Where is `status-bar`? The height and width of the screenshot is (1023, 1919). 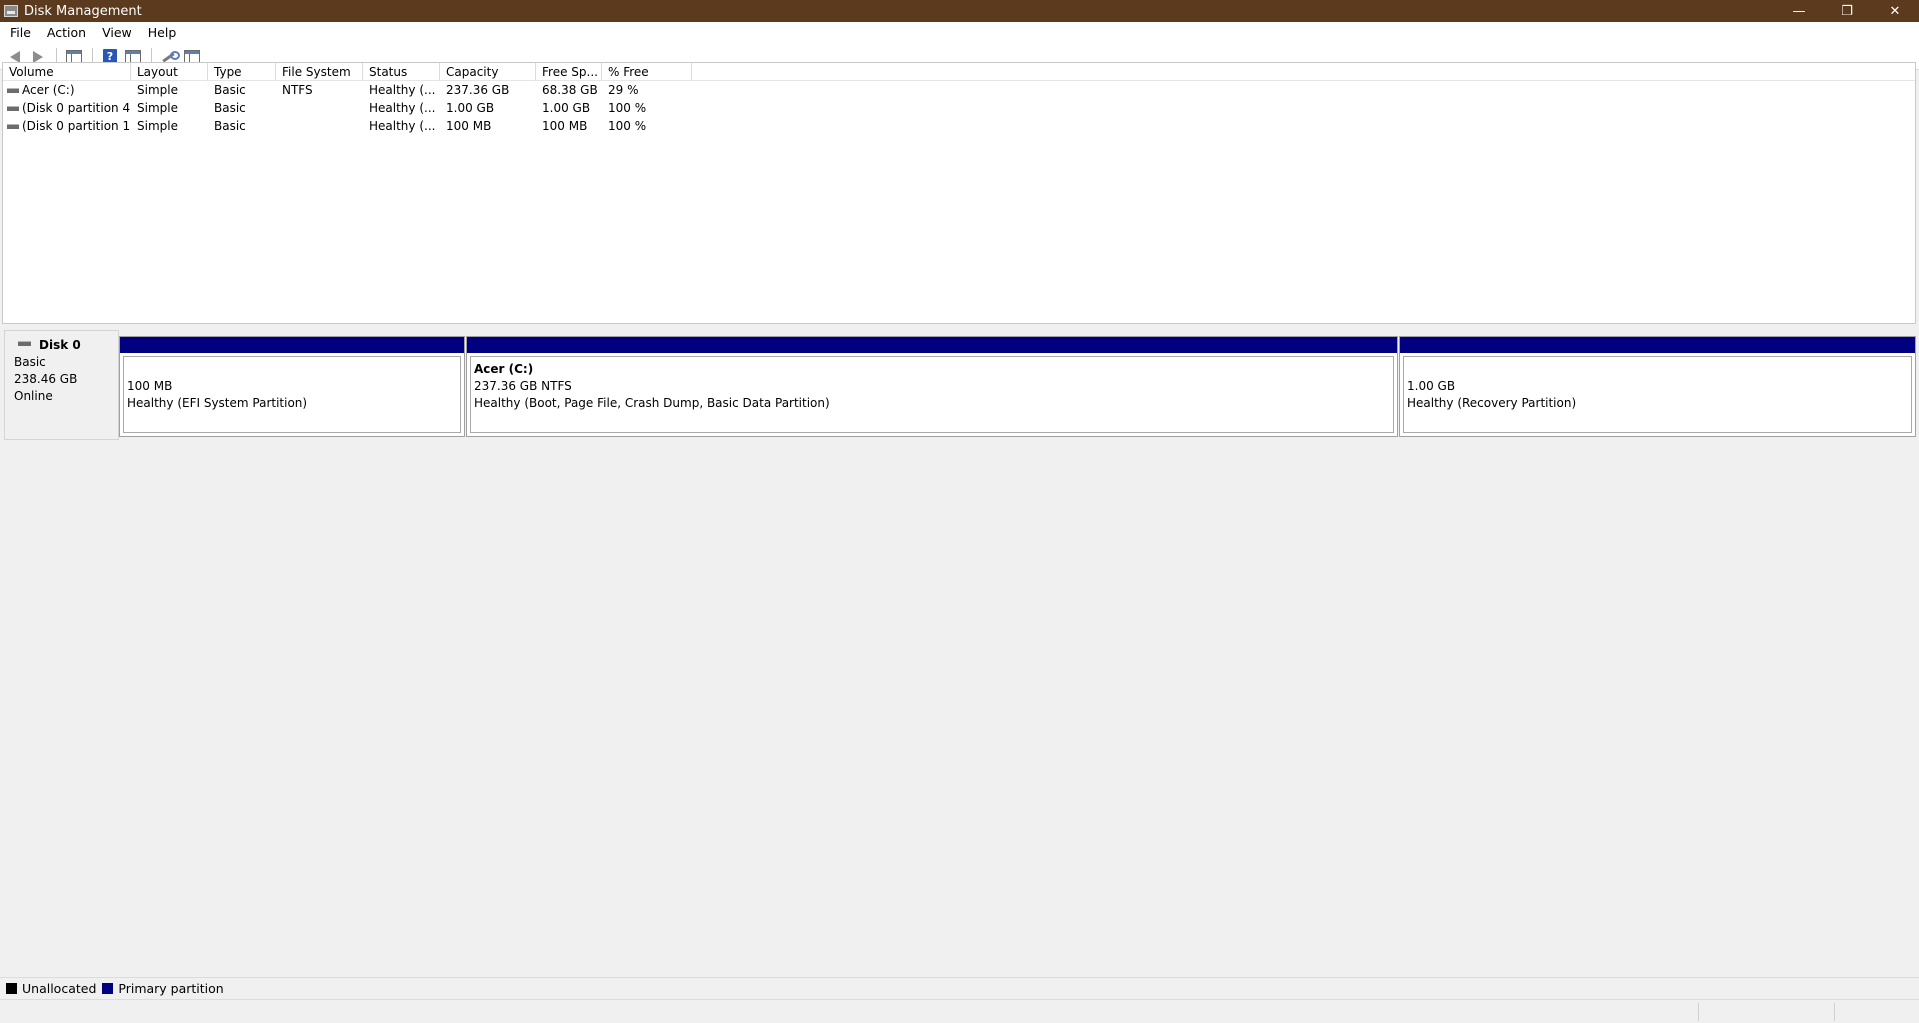
status-bar is located at coordinates (959, 1011).